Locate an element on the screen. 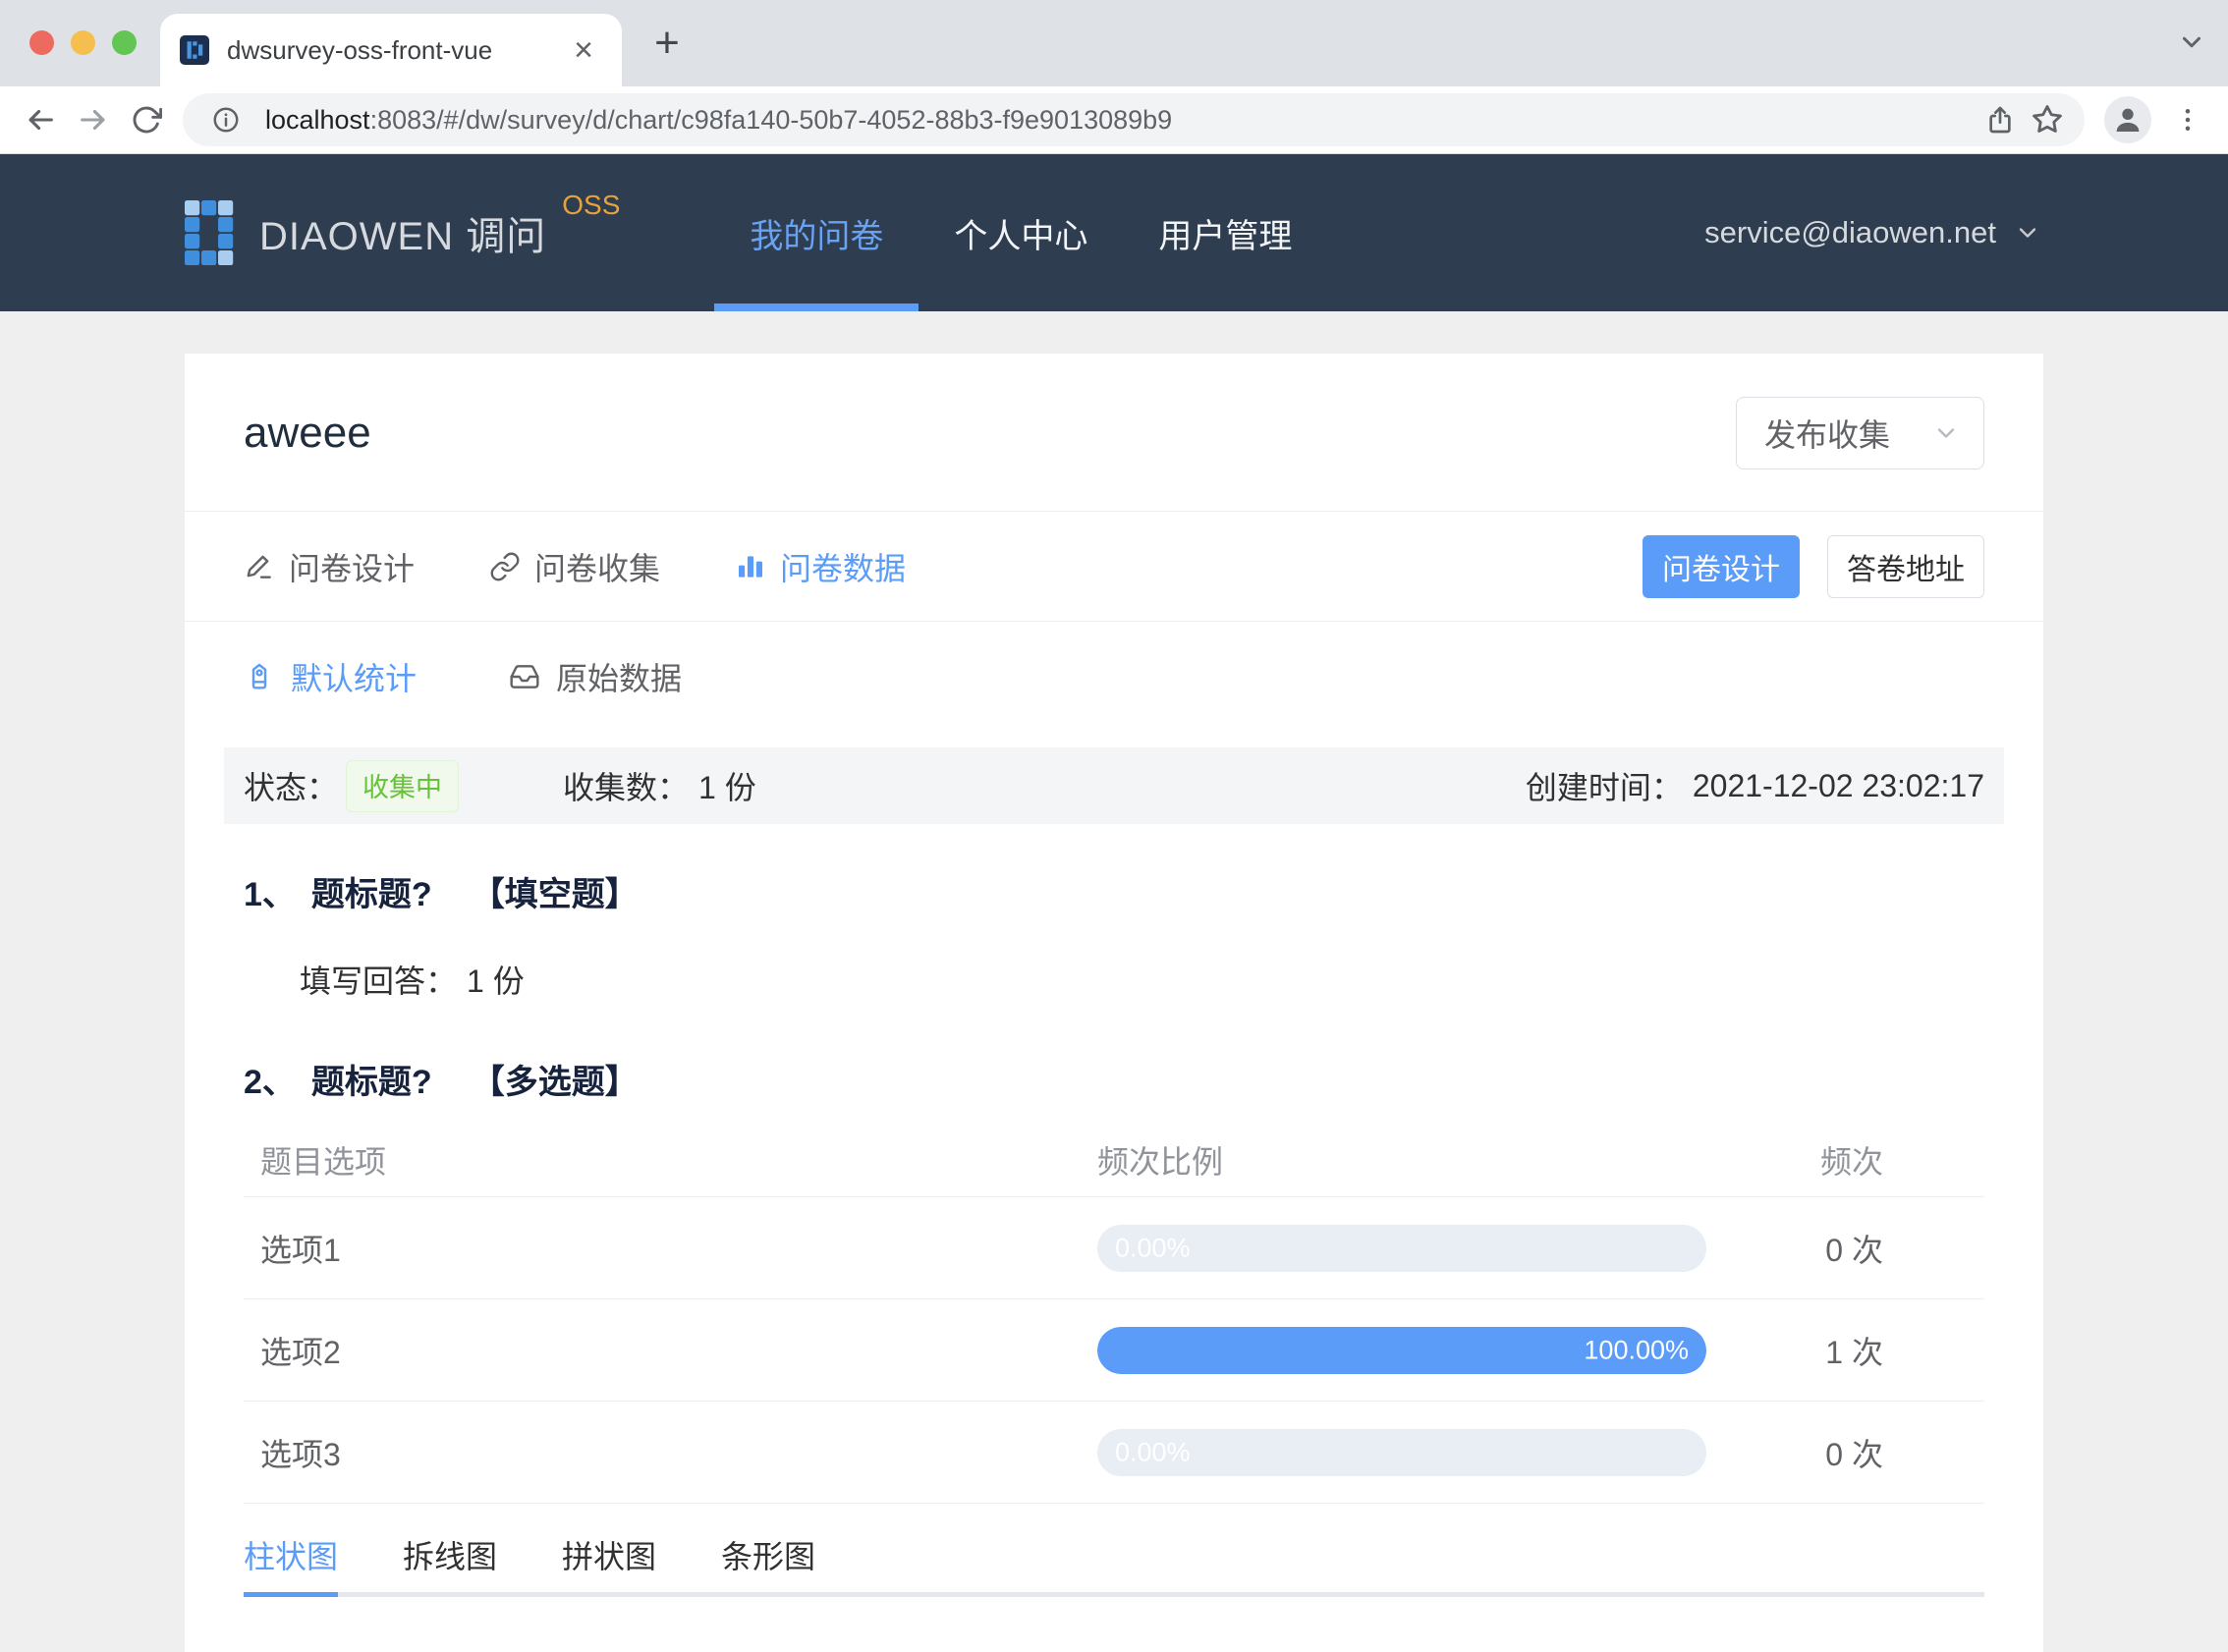 The image size is (2228, 1652). table-row: 选项1 0.00% 0 次 is located at coordinates (1114, 1248).